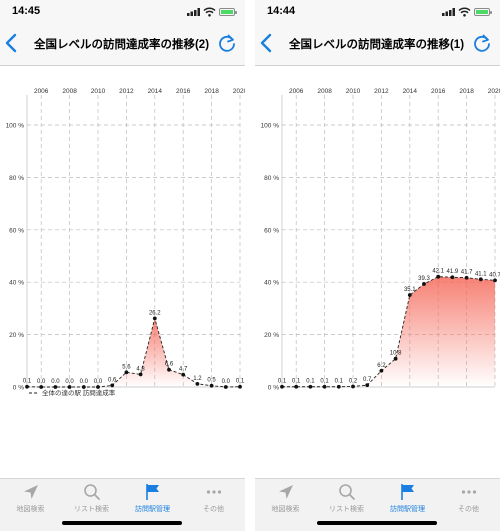  Describe the element at coordinates (211, 381) in the screenshot. I see `data-label: 0.5` at that location.